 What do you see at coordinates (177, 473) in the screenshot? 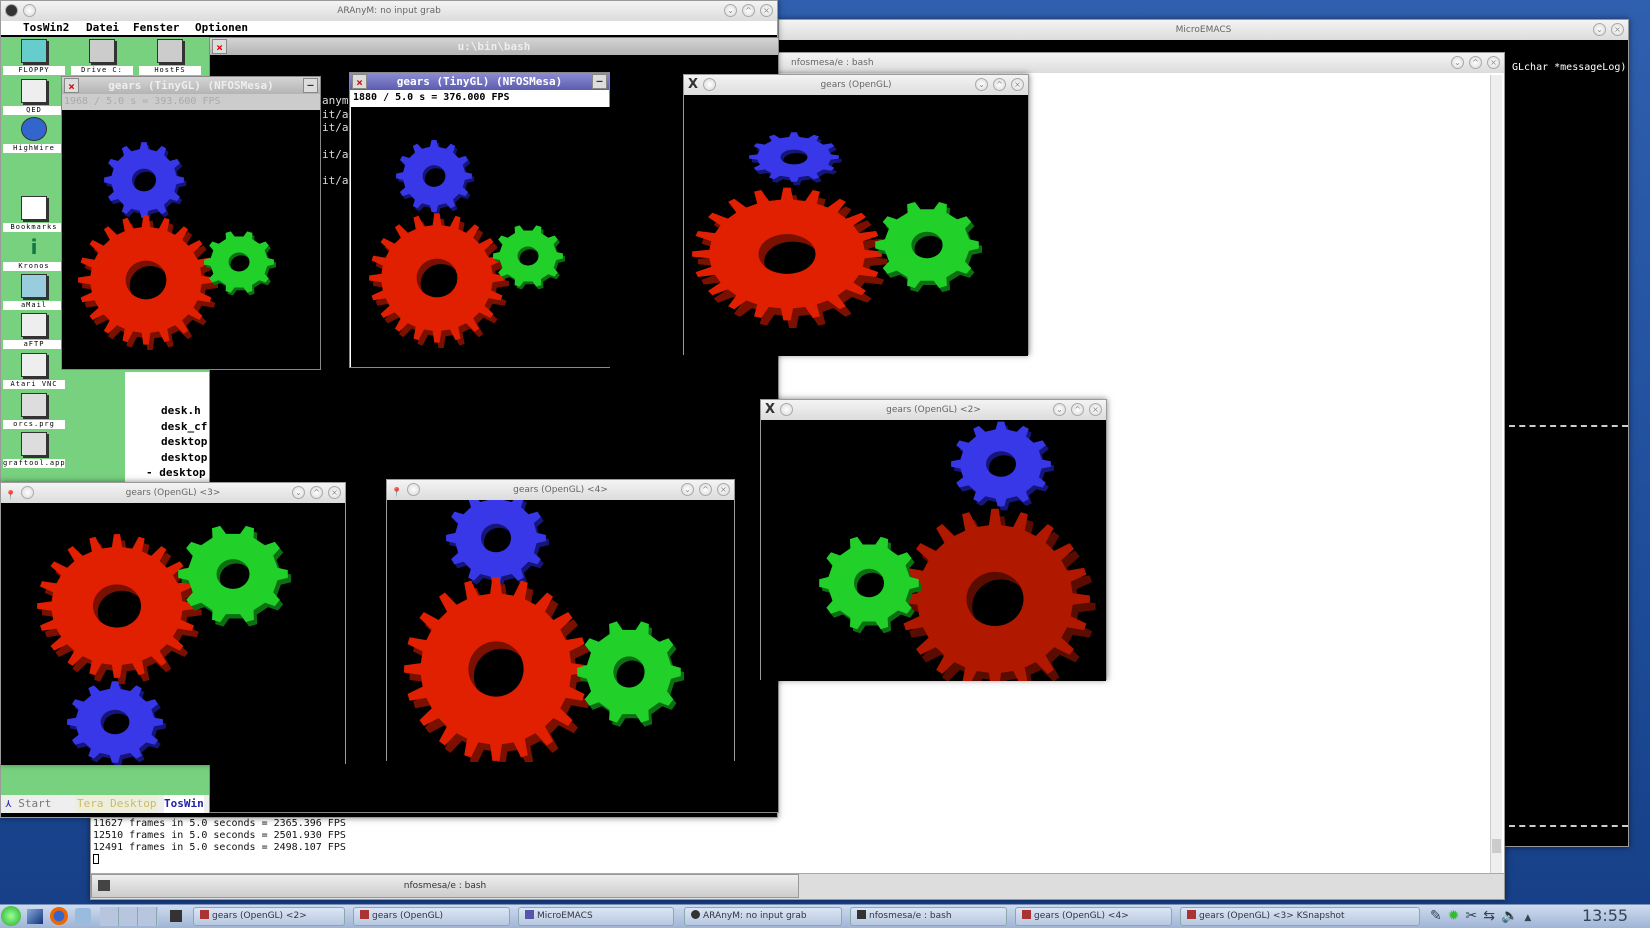
I see `file-item: - desktop` at bounding box center [177, 473].